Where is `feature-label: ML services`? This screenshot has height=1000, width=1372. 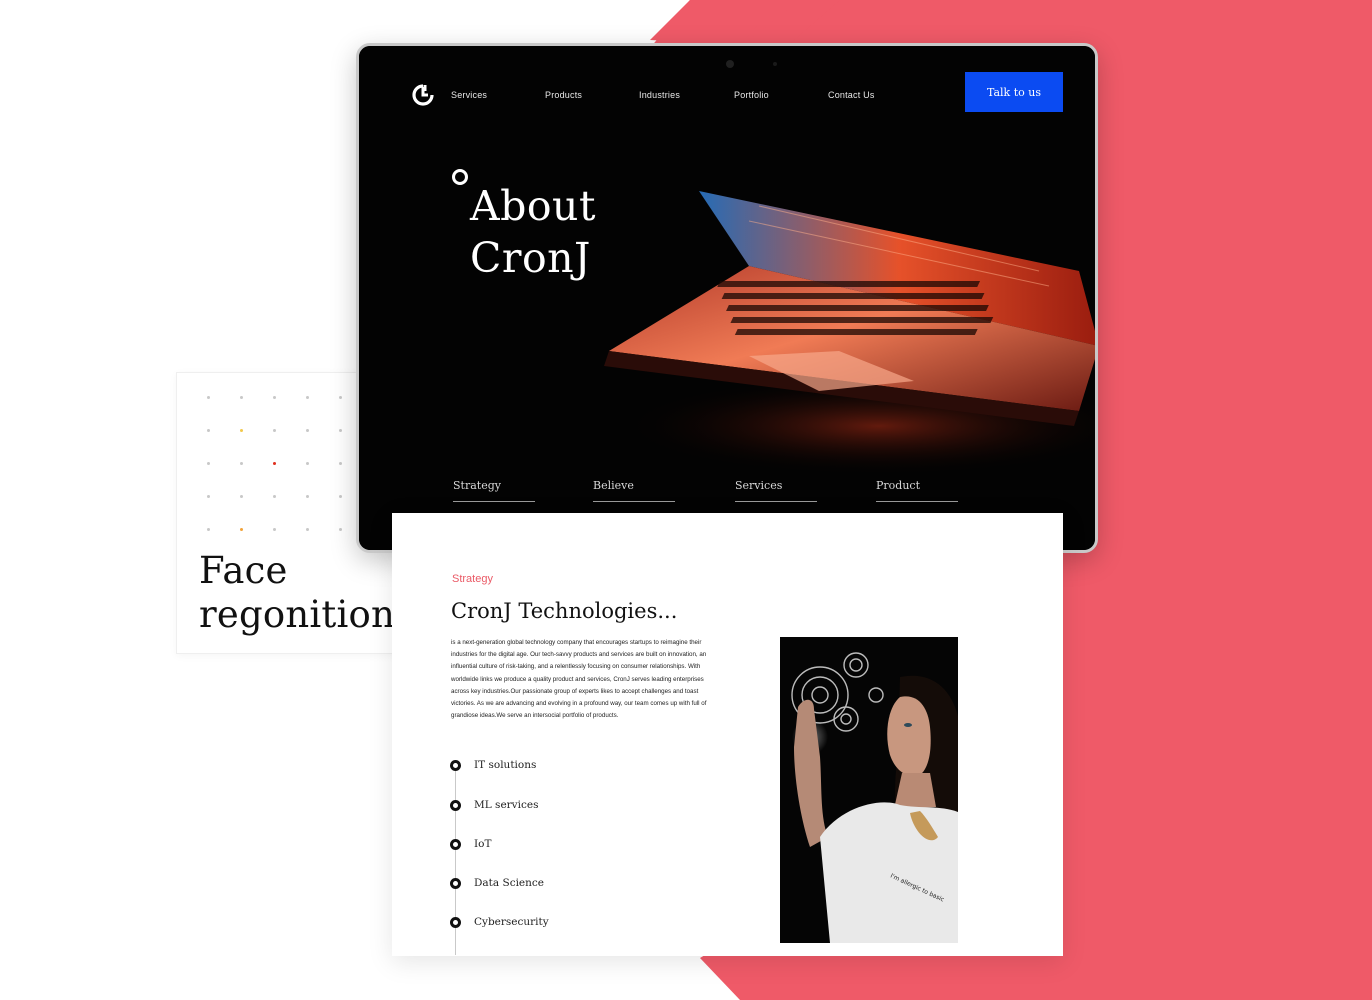
feature-label: ML services is located at coordinates (506, 805).